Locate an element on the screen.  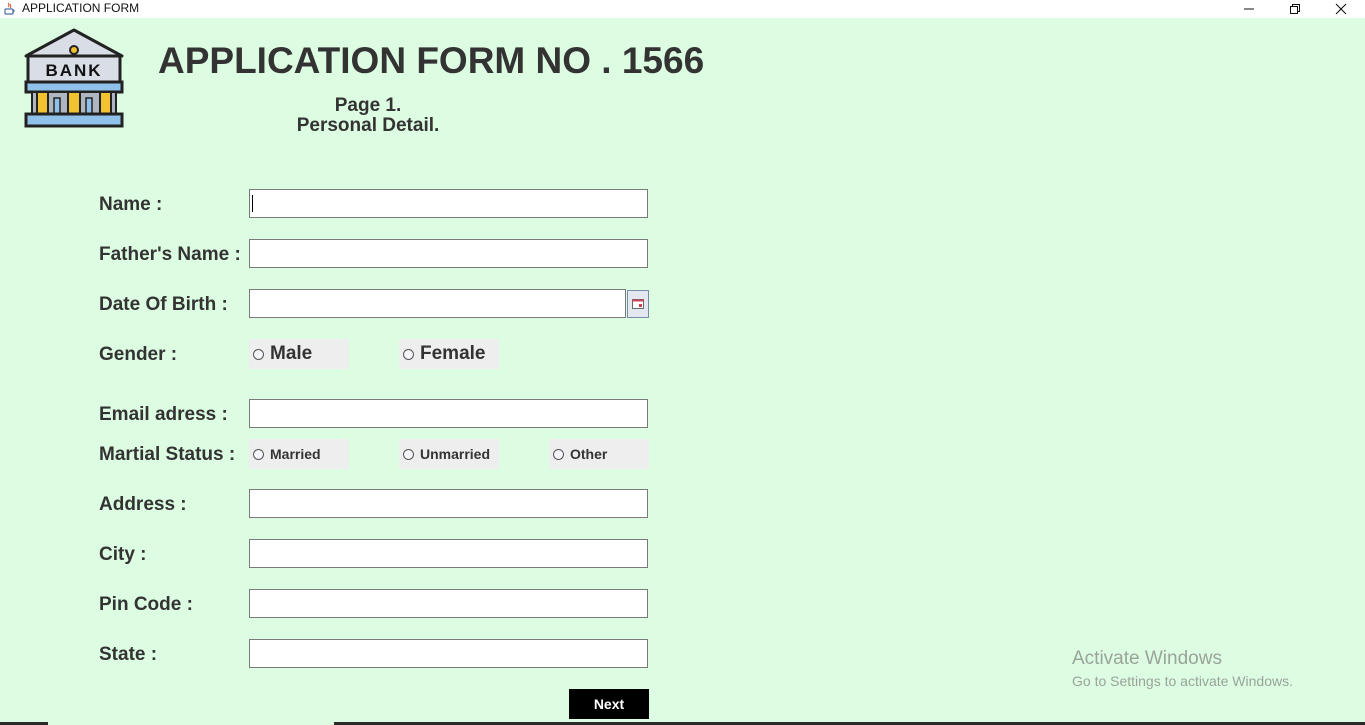
bank-building-icon: BANK is located at coordinates (74, 78).